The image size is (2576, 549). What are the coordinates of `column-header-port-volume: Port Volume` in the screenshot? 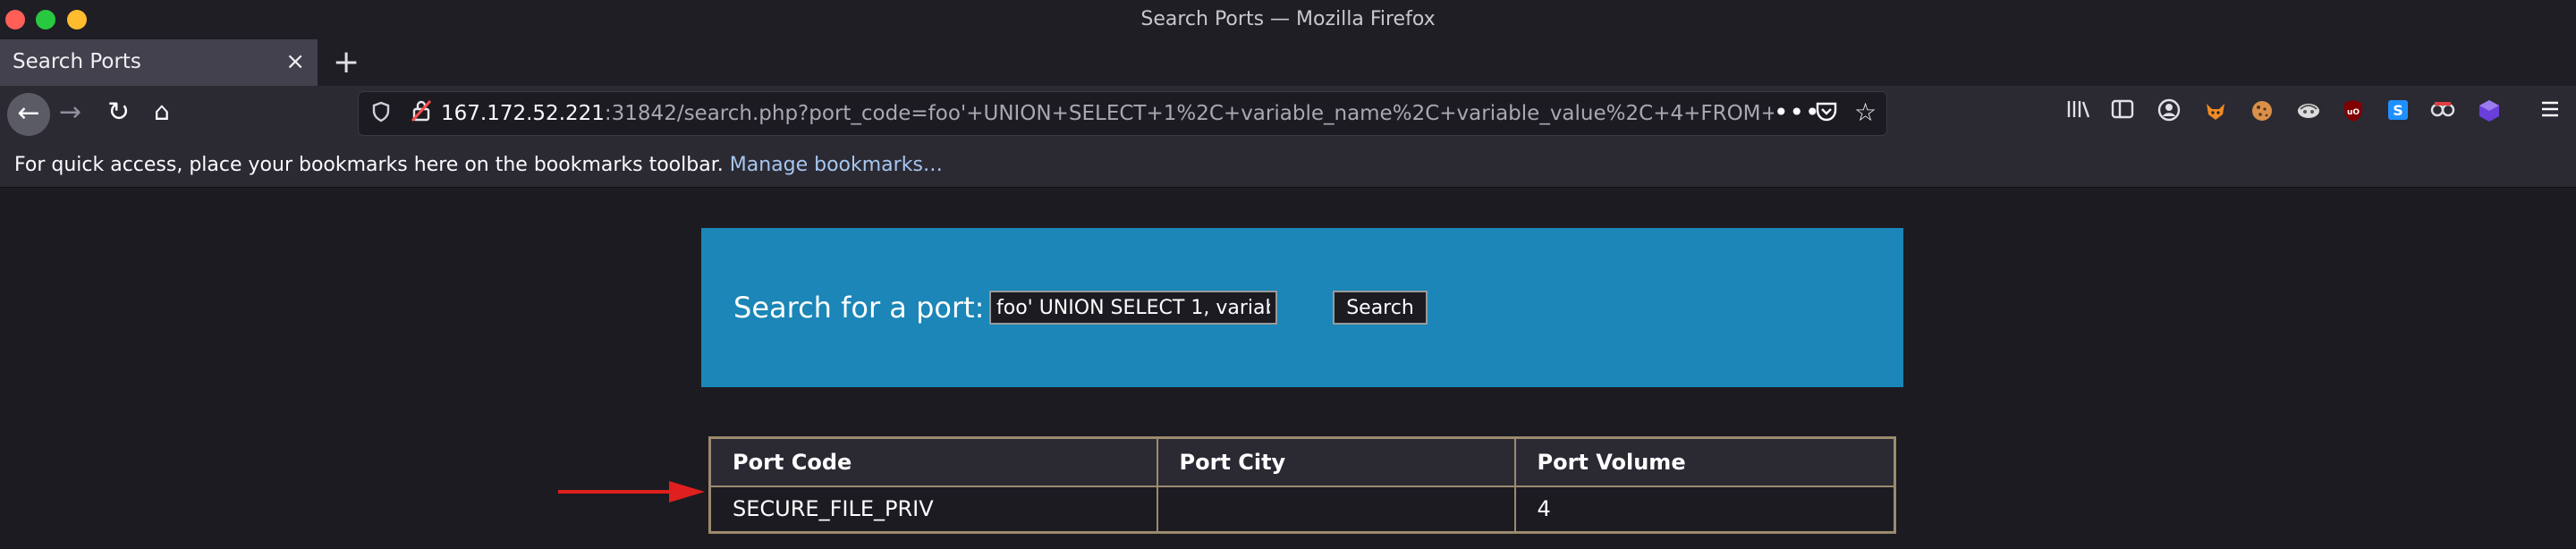 It's located at (1704, 461).